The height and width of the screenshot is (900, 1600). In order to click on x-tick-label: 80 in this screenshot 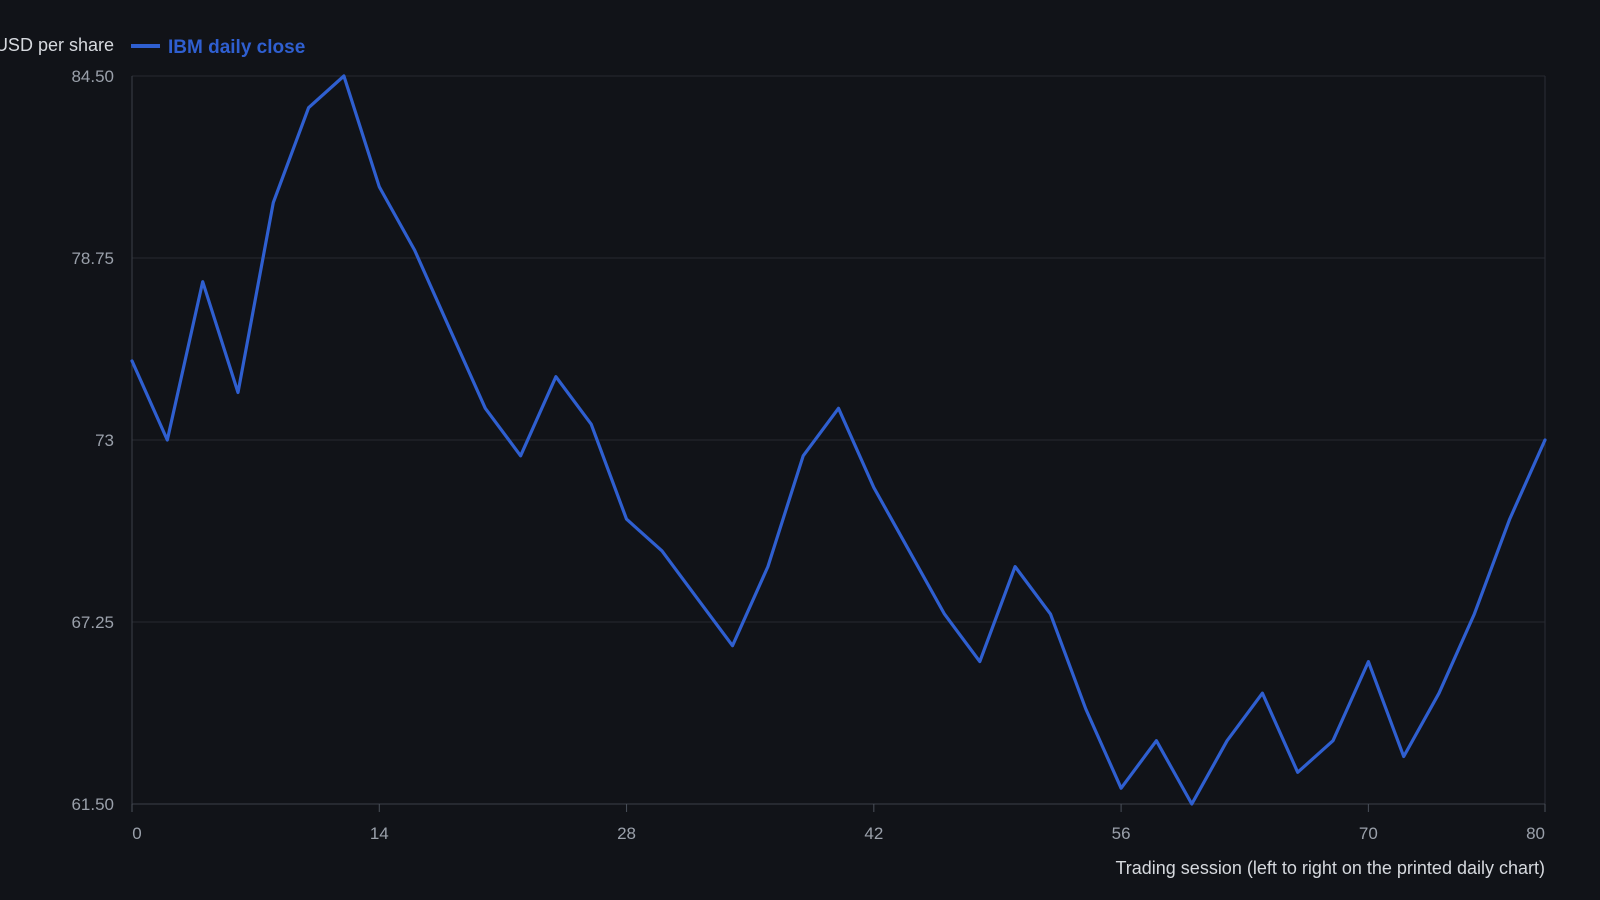, I will do `click(1535, 833)`.